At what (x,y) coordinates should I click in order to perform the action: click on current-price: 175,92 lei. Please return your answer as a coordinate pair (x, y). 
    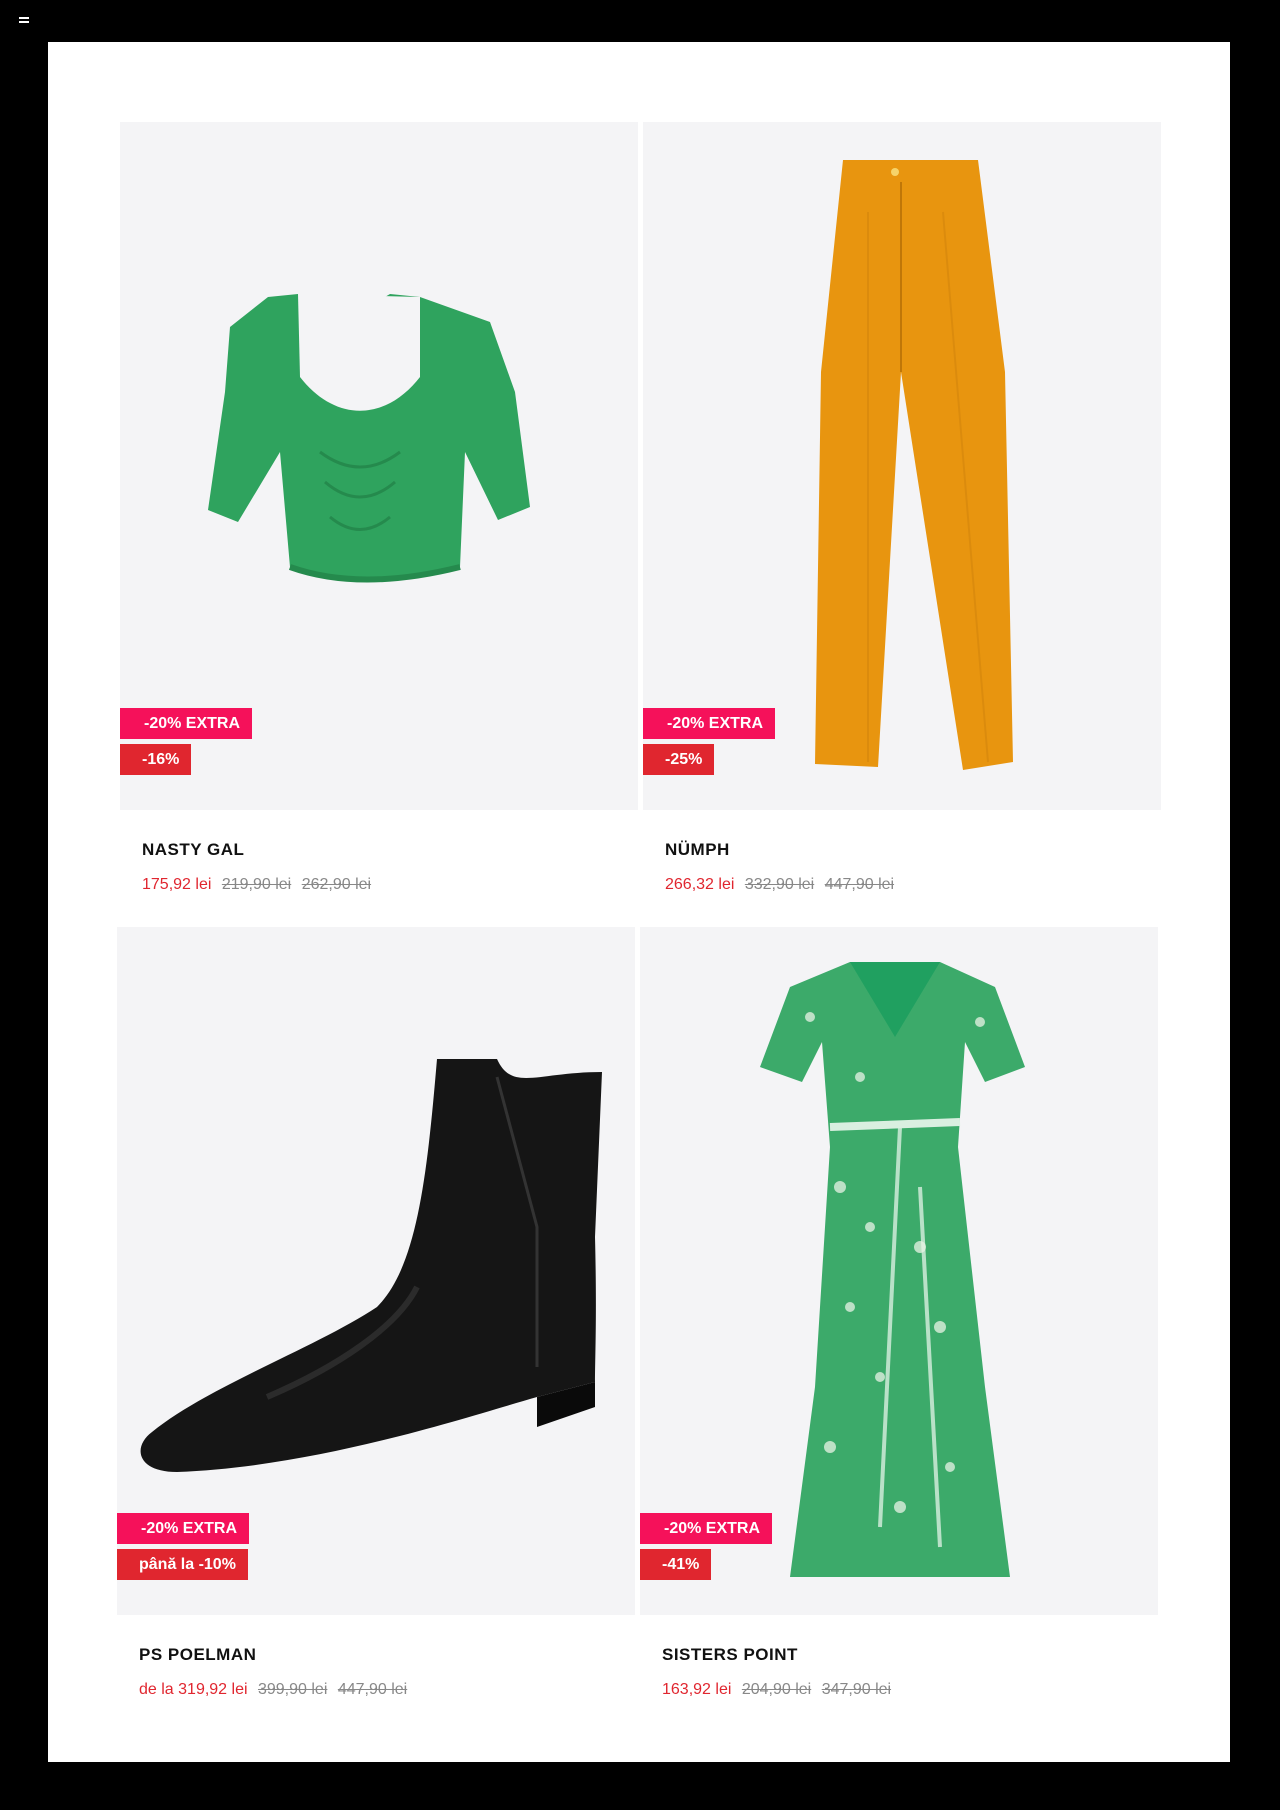
    Looking at the image, I should click on (177, 884).